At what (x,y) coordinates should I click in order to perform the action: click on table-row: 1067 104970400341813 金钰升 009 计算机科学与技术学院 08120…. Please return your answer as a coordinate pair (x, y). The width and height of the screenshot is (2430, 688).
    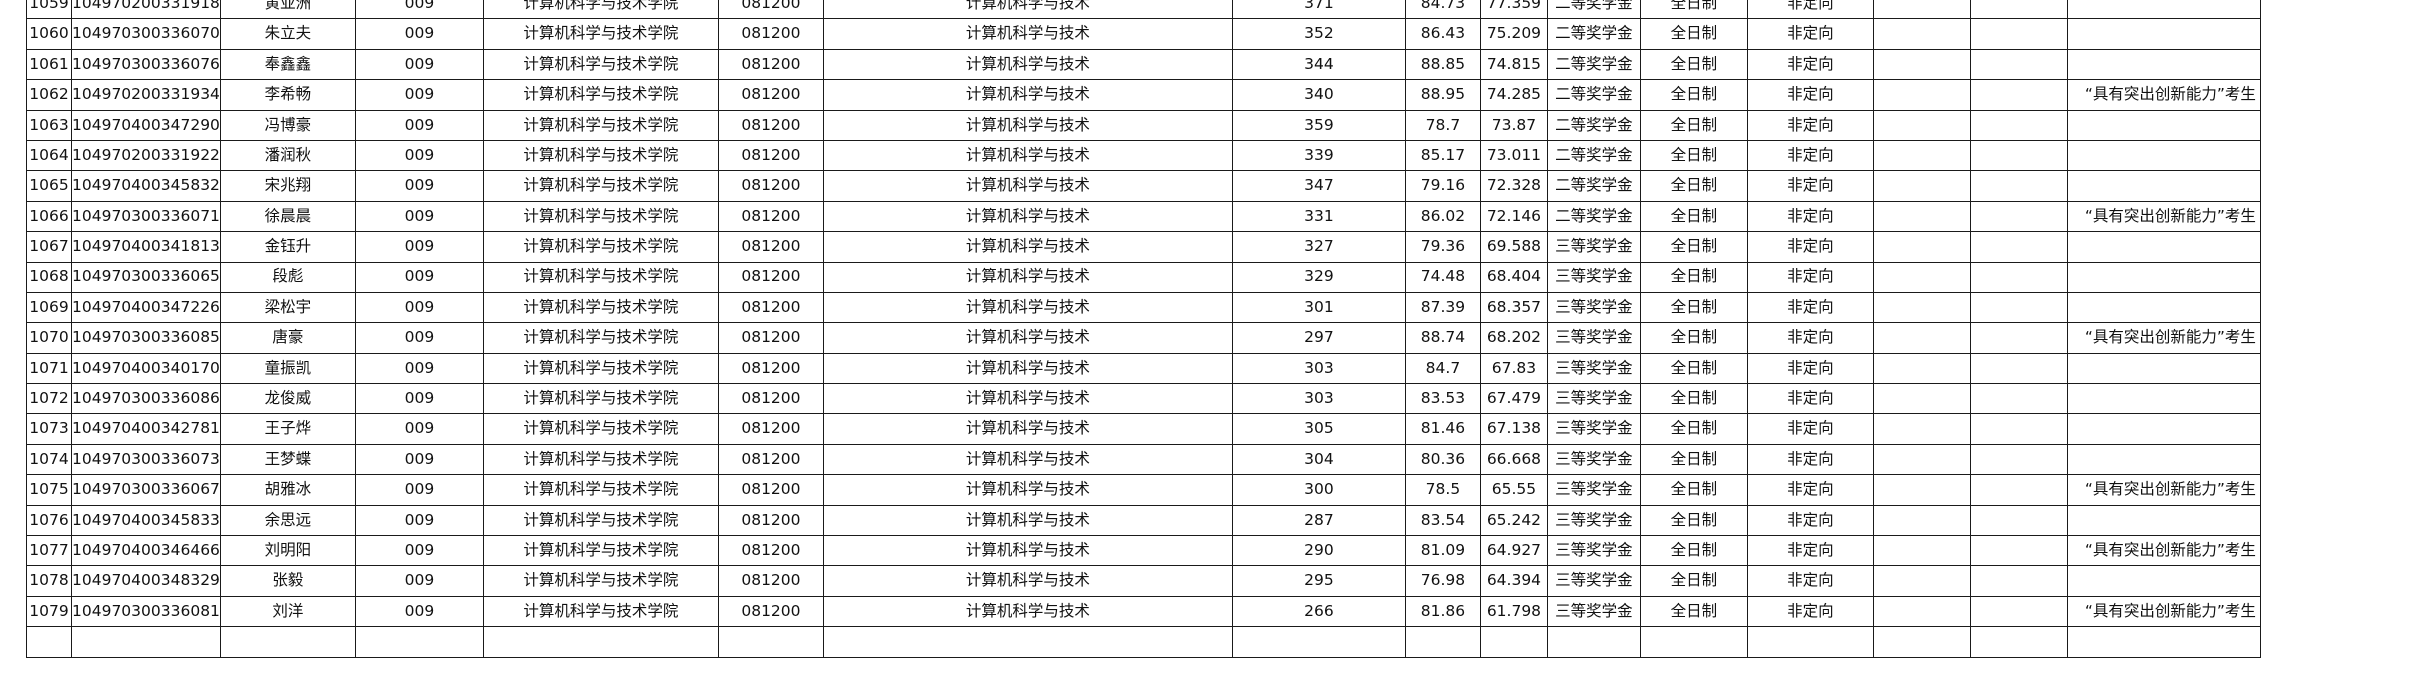
    Looking at the image, I should click on (1143, 247).